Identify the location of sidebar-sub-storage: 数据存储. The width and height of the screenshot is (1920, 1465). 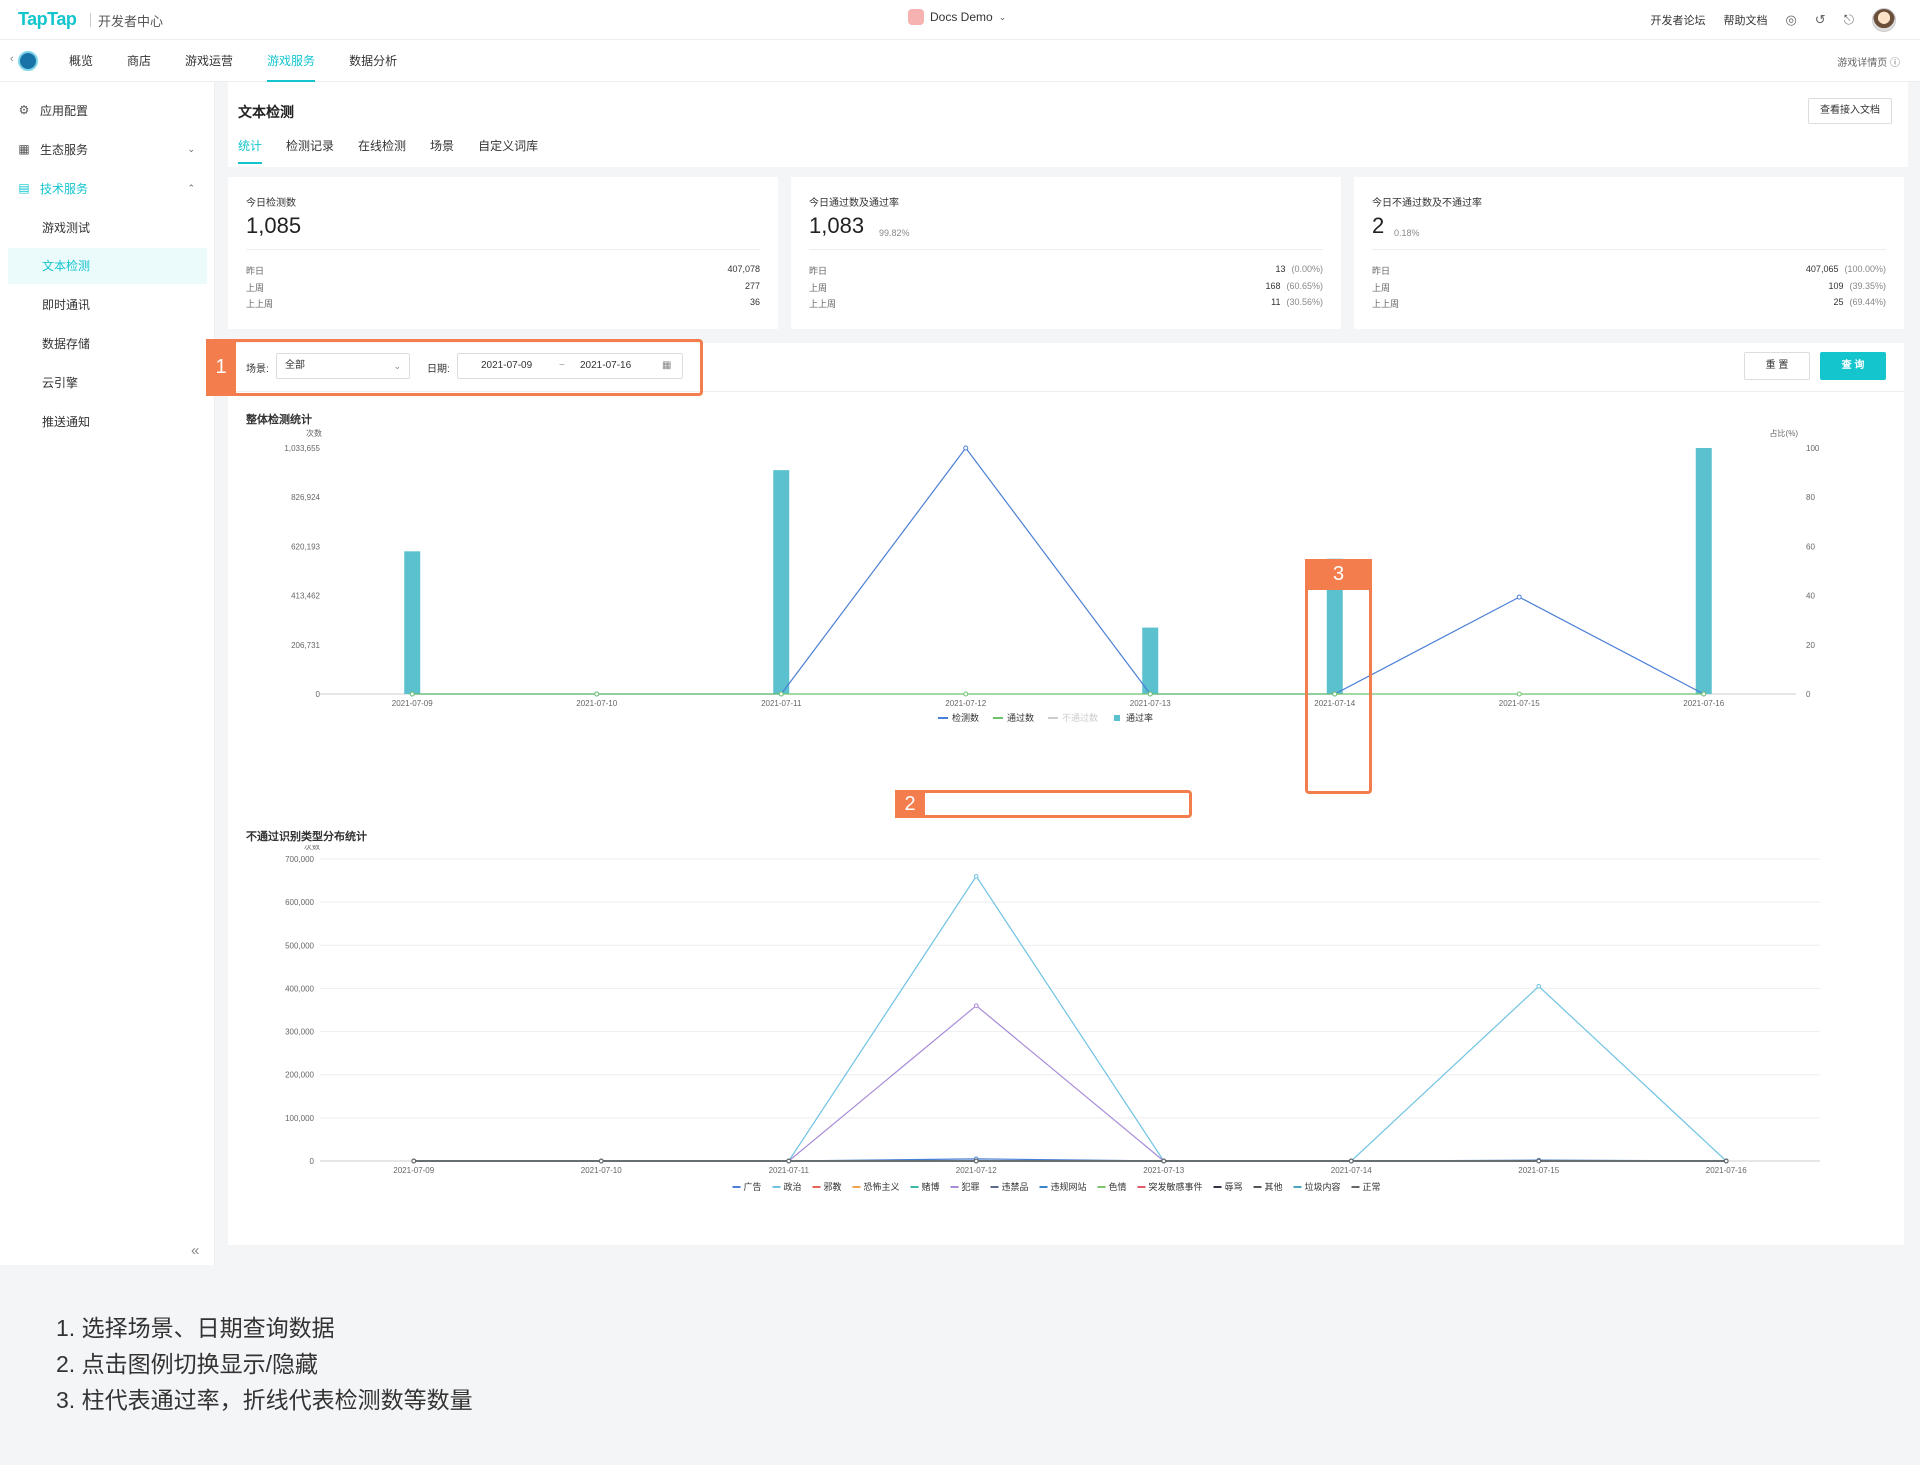
(107, 344).